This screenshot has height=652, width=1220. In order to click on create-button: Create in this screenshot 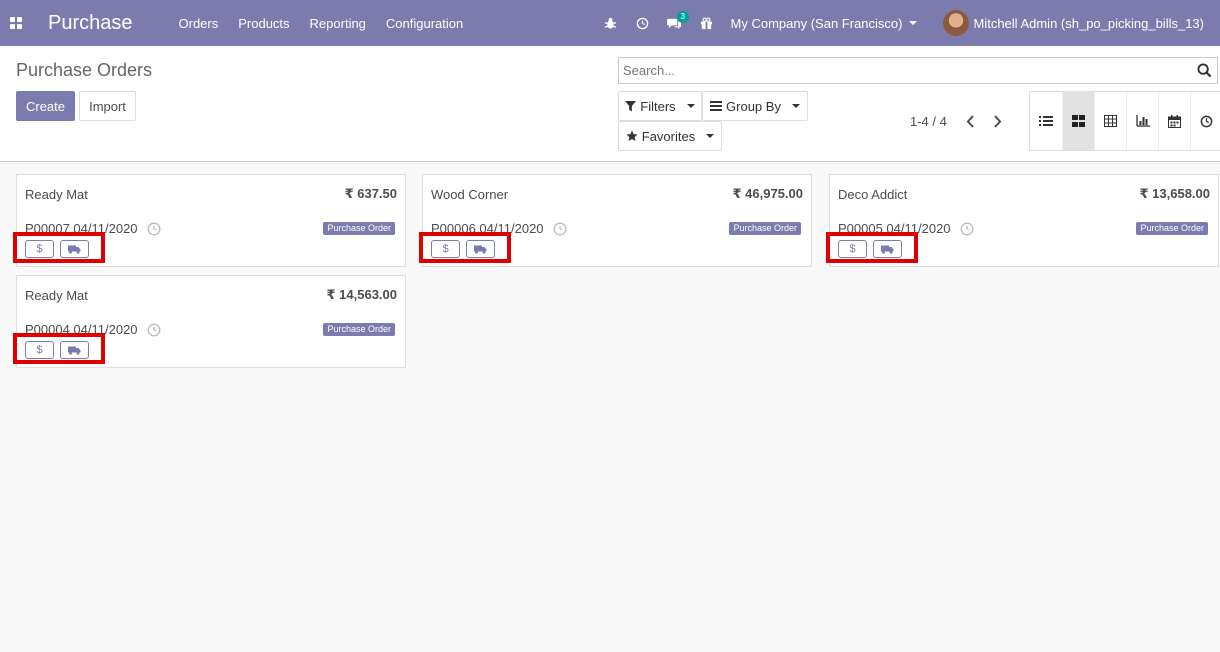, I will do `click(45, 106)`.